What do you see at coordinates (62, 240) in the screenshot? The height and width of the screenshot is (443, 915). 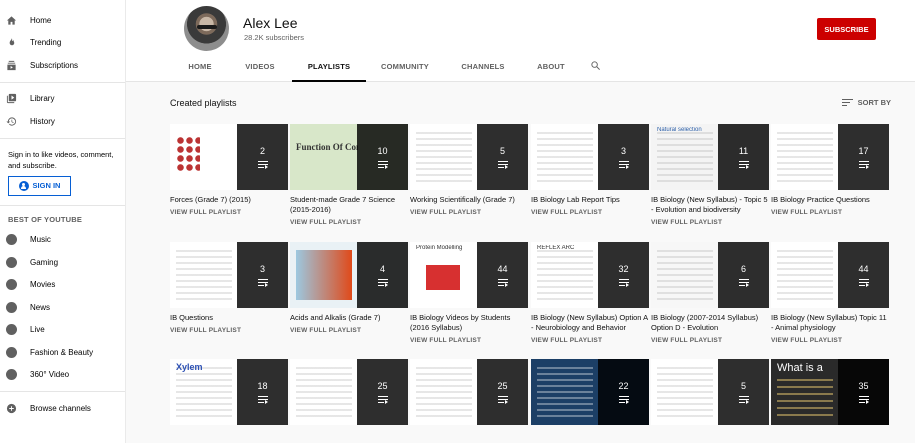 I see `sidebar-item-music: Music` at bounding box center [62, 240].